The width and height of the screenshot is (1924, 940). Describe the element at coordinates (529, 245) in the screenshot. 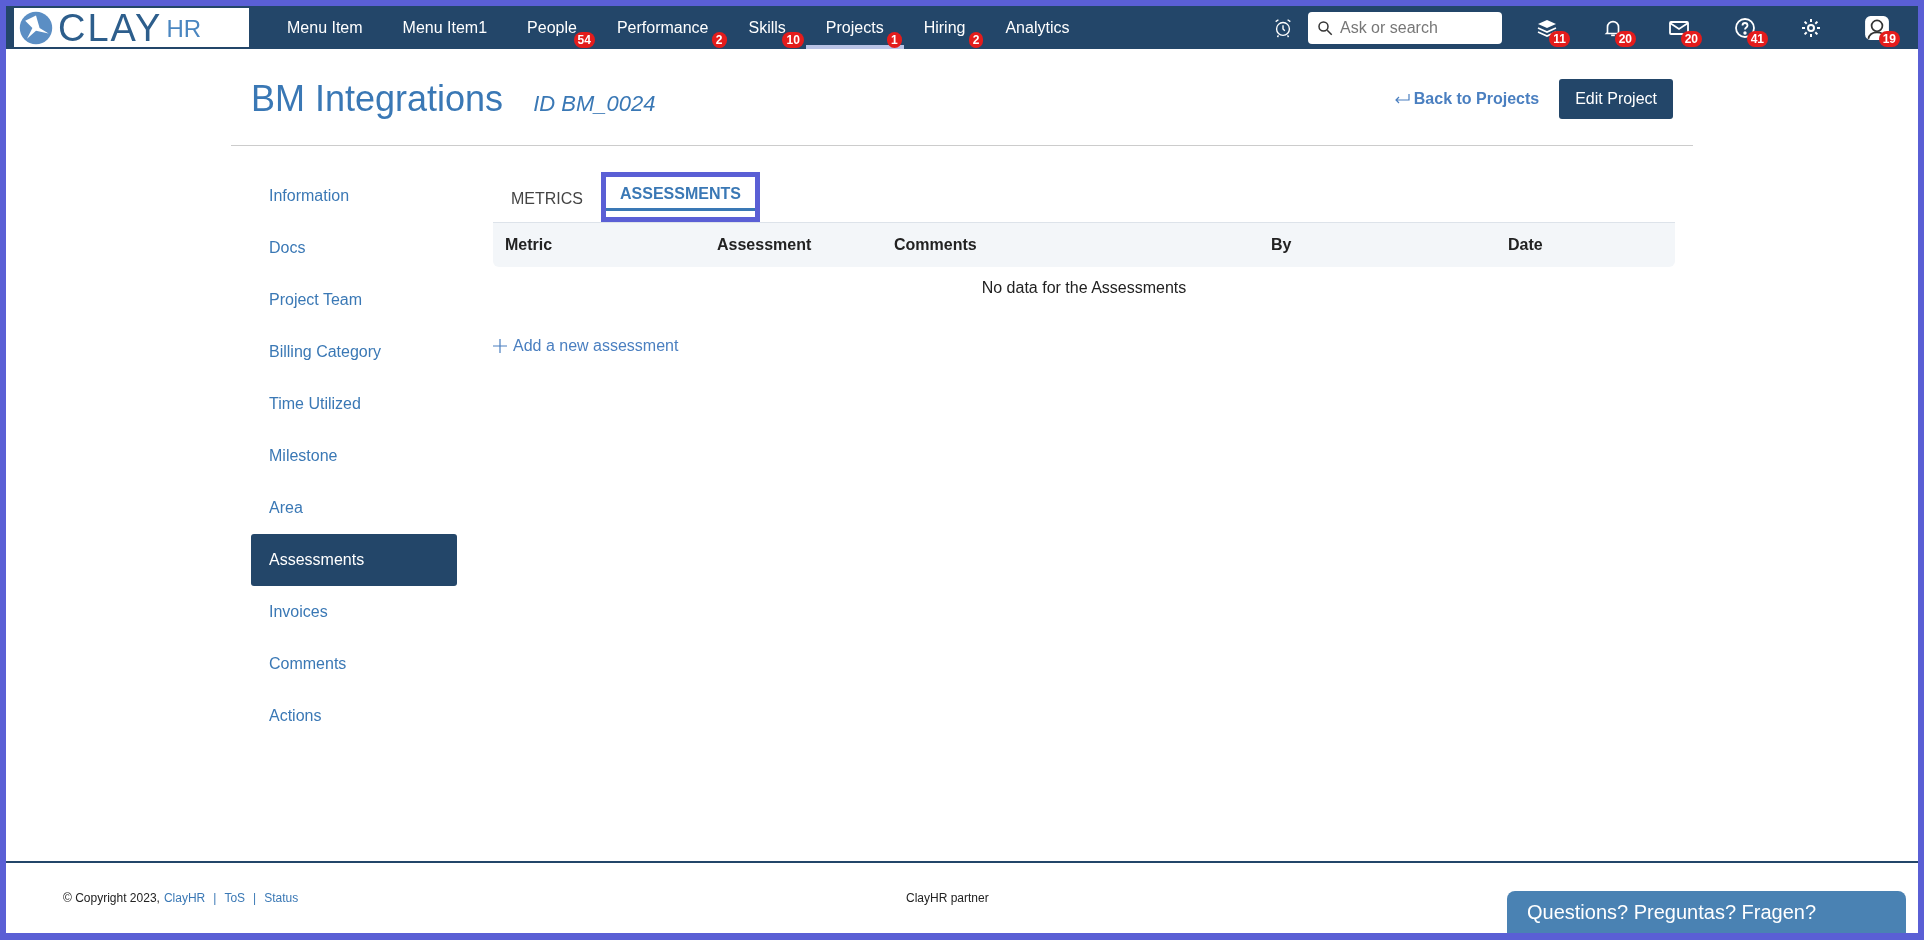

I see `column-header: Metric` at that location.